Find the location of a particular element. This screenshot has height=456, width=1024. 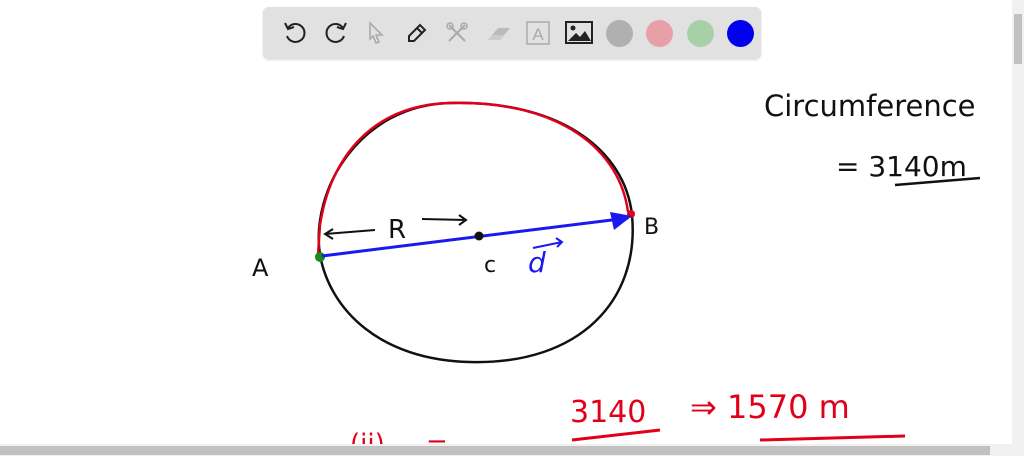

result-underline is located at coordinates (832, 438).